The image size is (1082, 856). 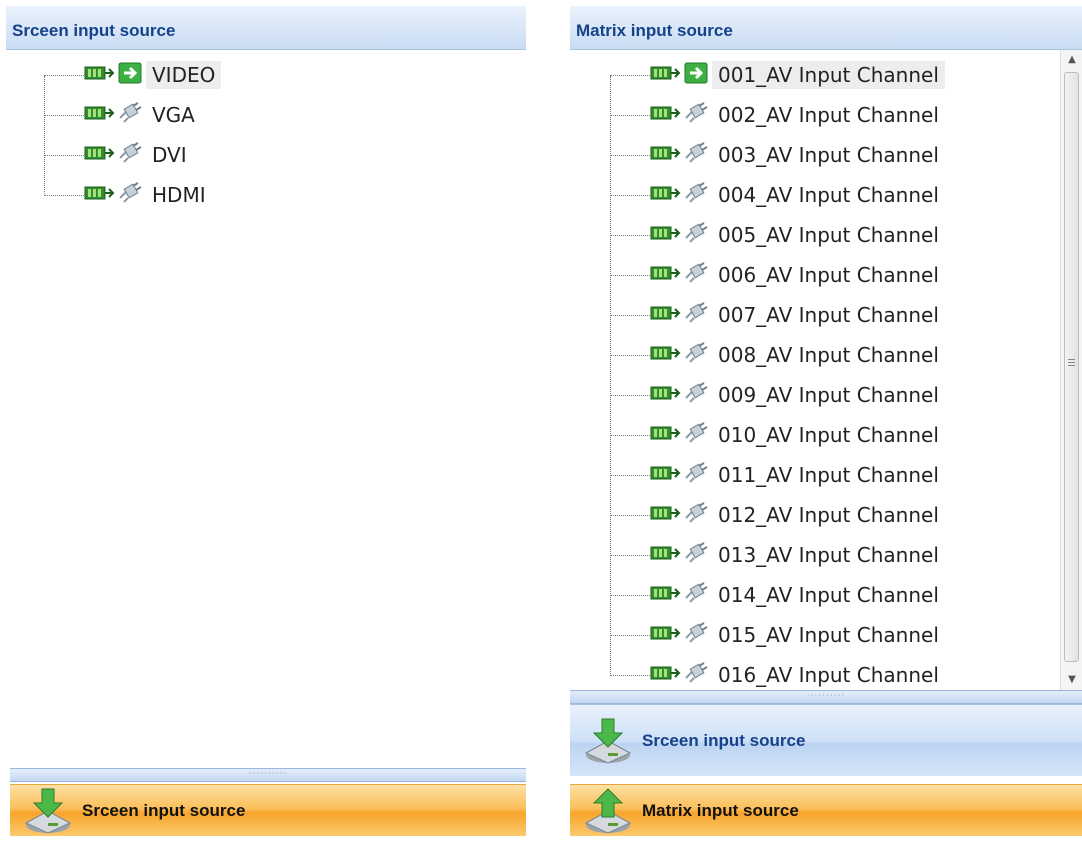 I want to click on tree-item-label: 007_AV Input Channel, so click(x=828, y=315).